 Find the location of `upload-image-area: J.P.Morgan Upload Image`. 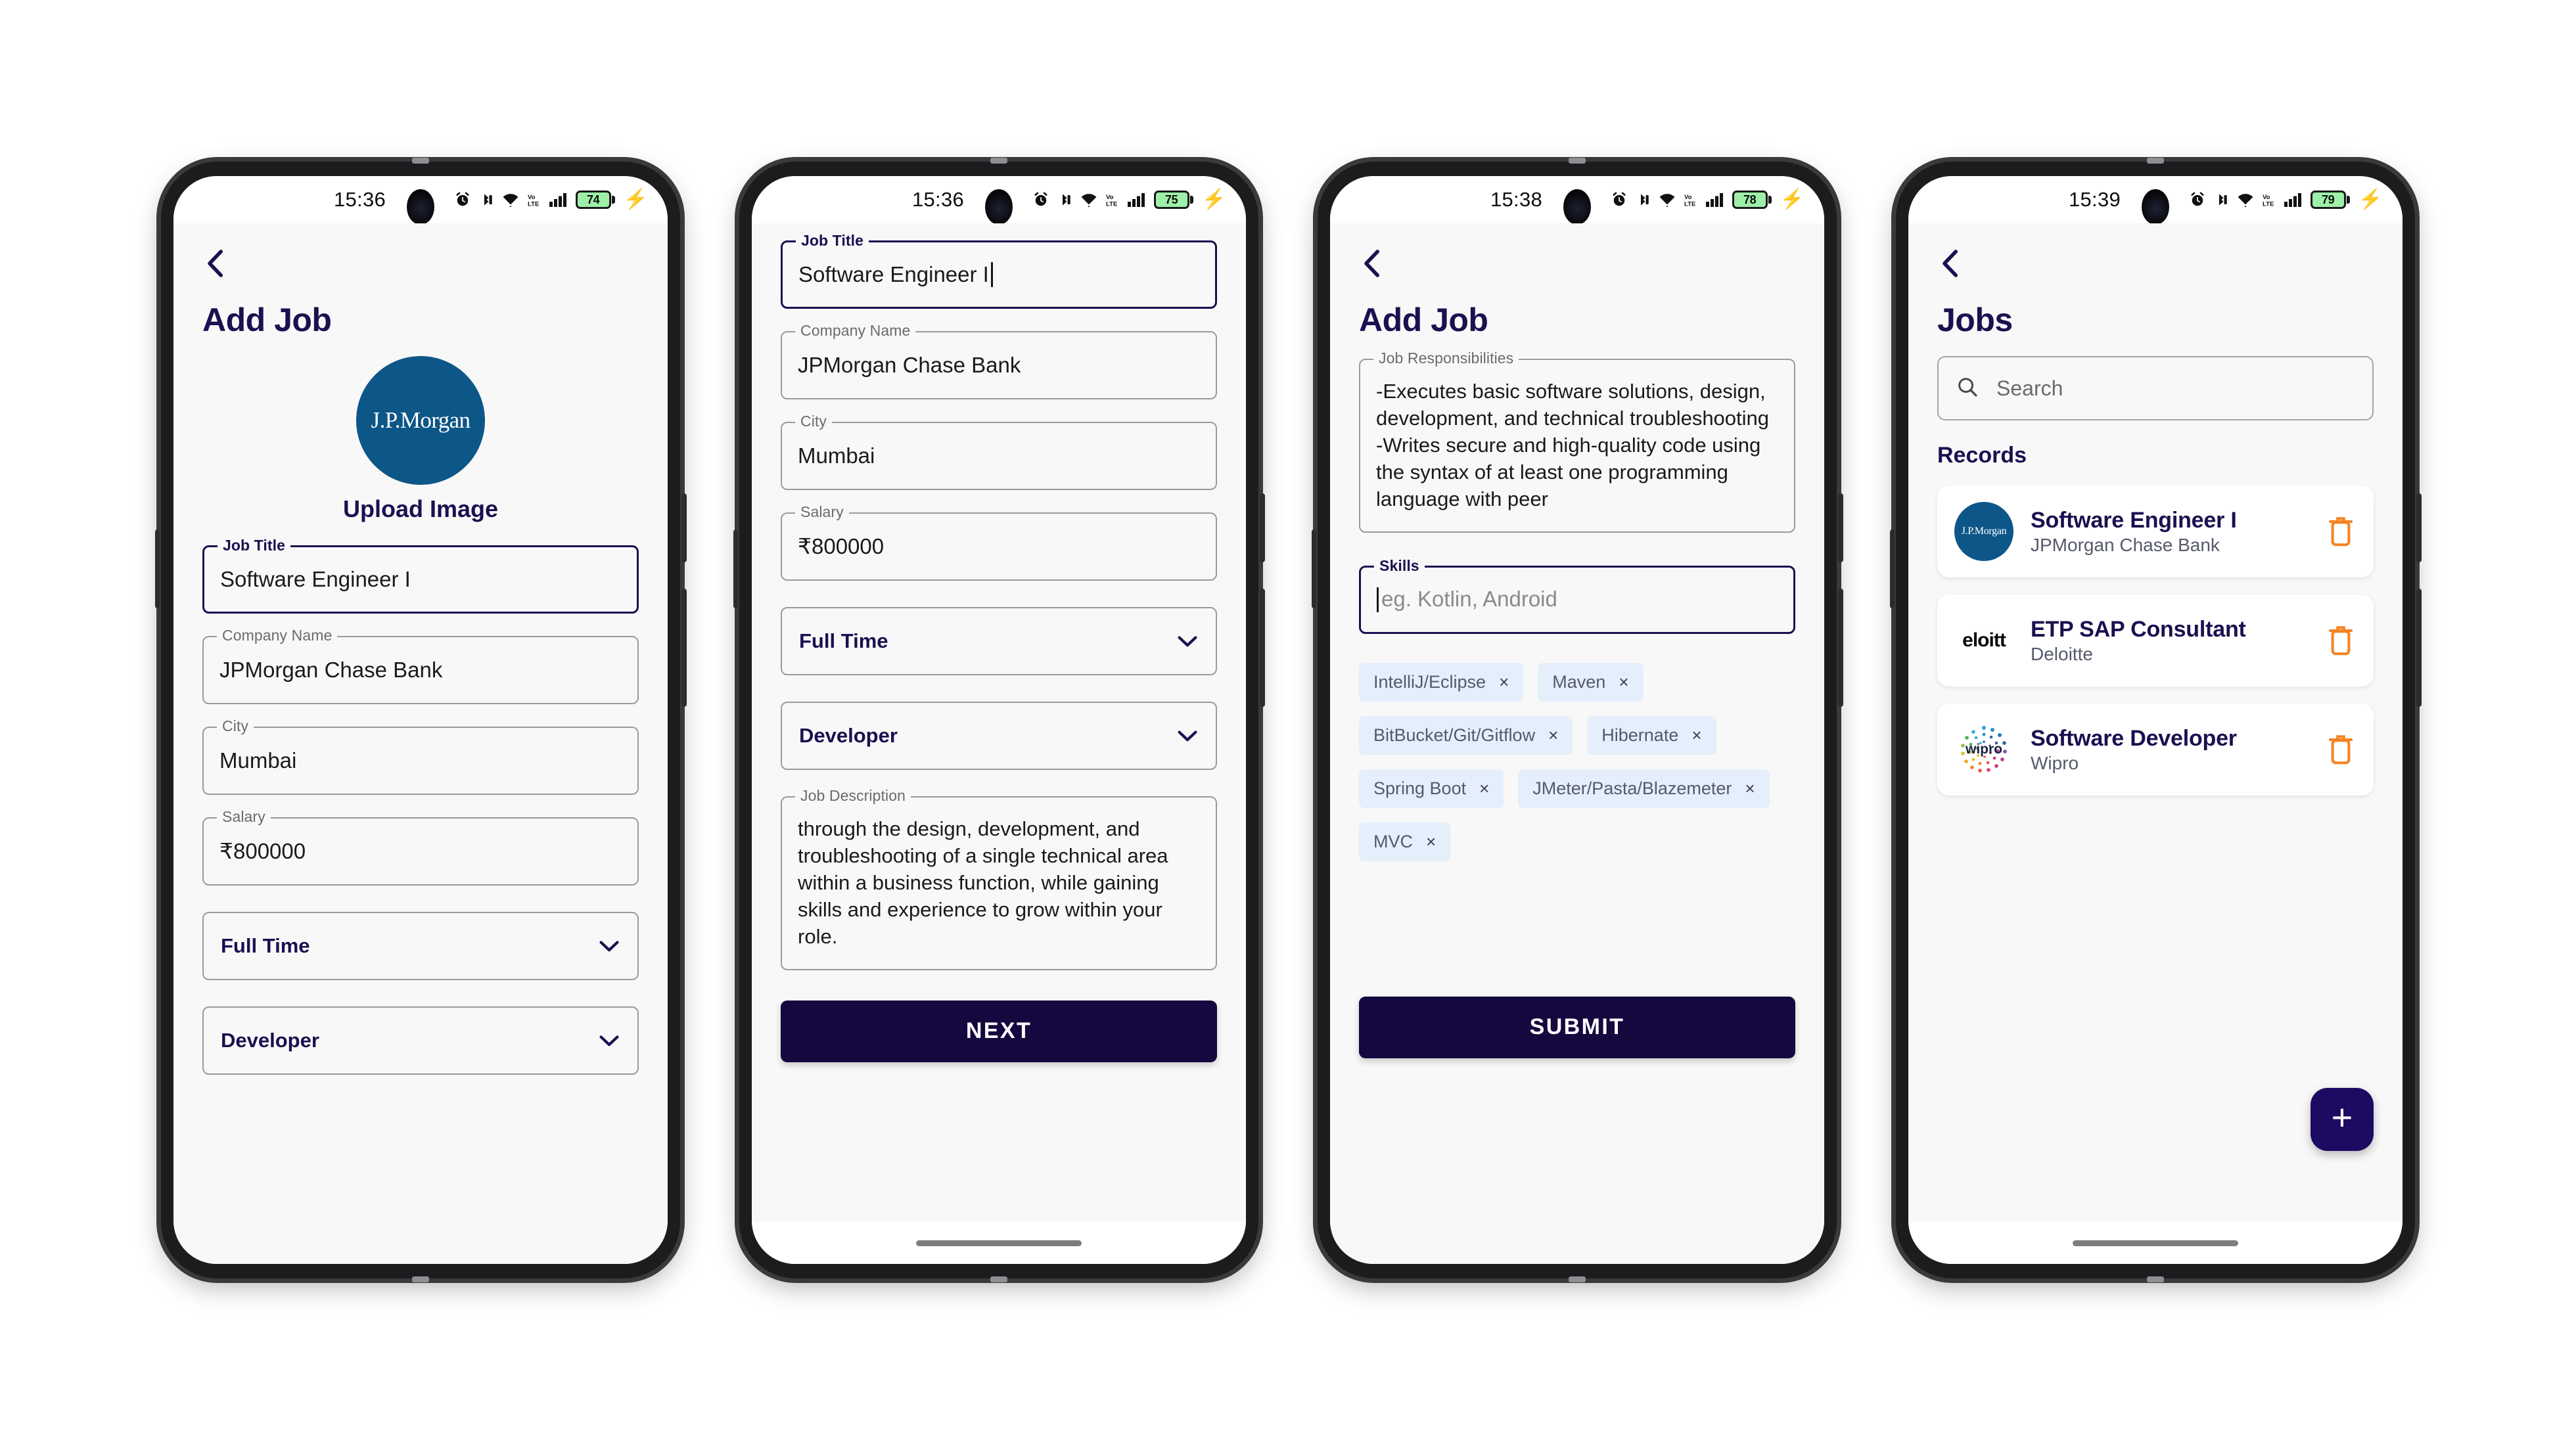

upload-image-area: J.P.Morgan Upload Image is located at coordinates (420, 439).